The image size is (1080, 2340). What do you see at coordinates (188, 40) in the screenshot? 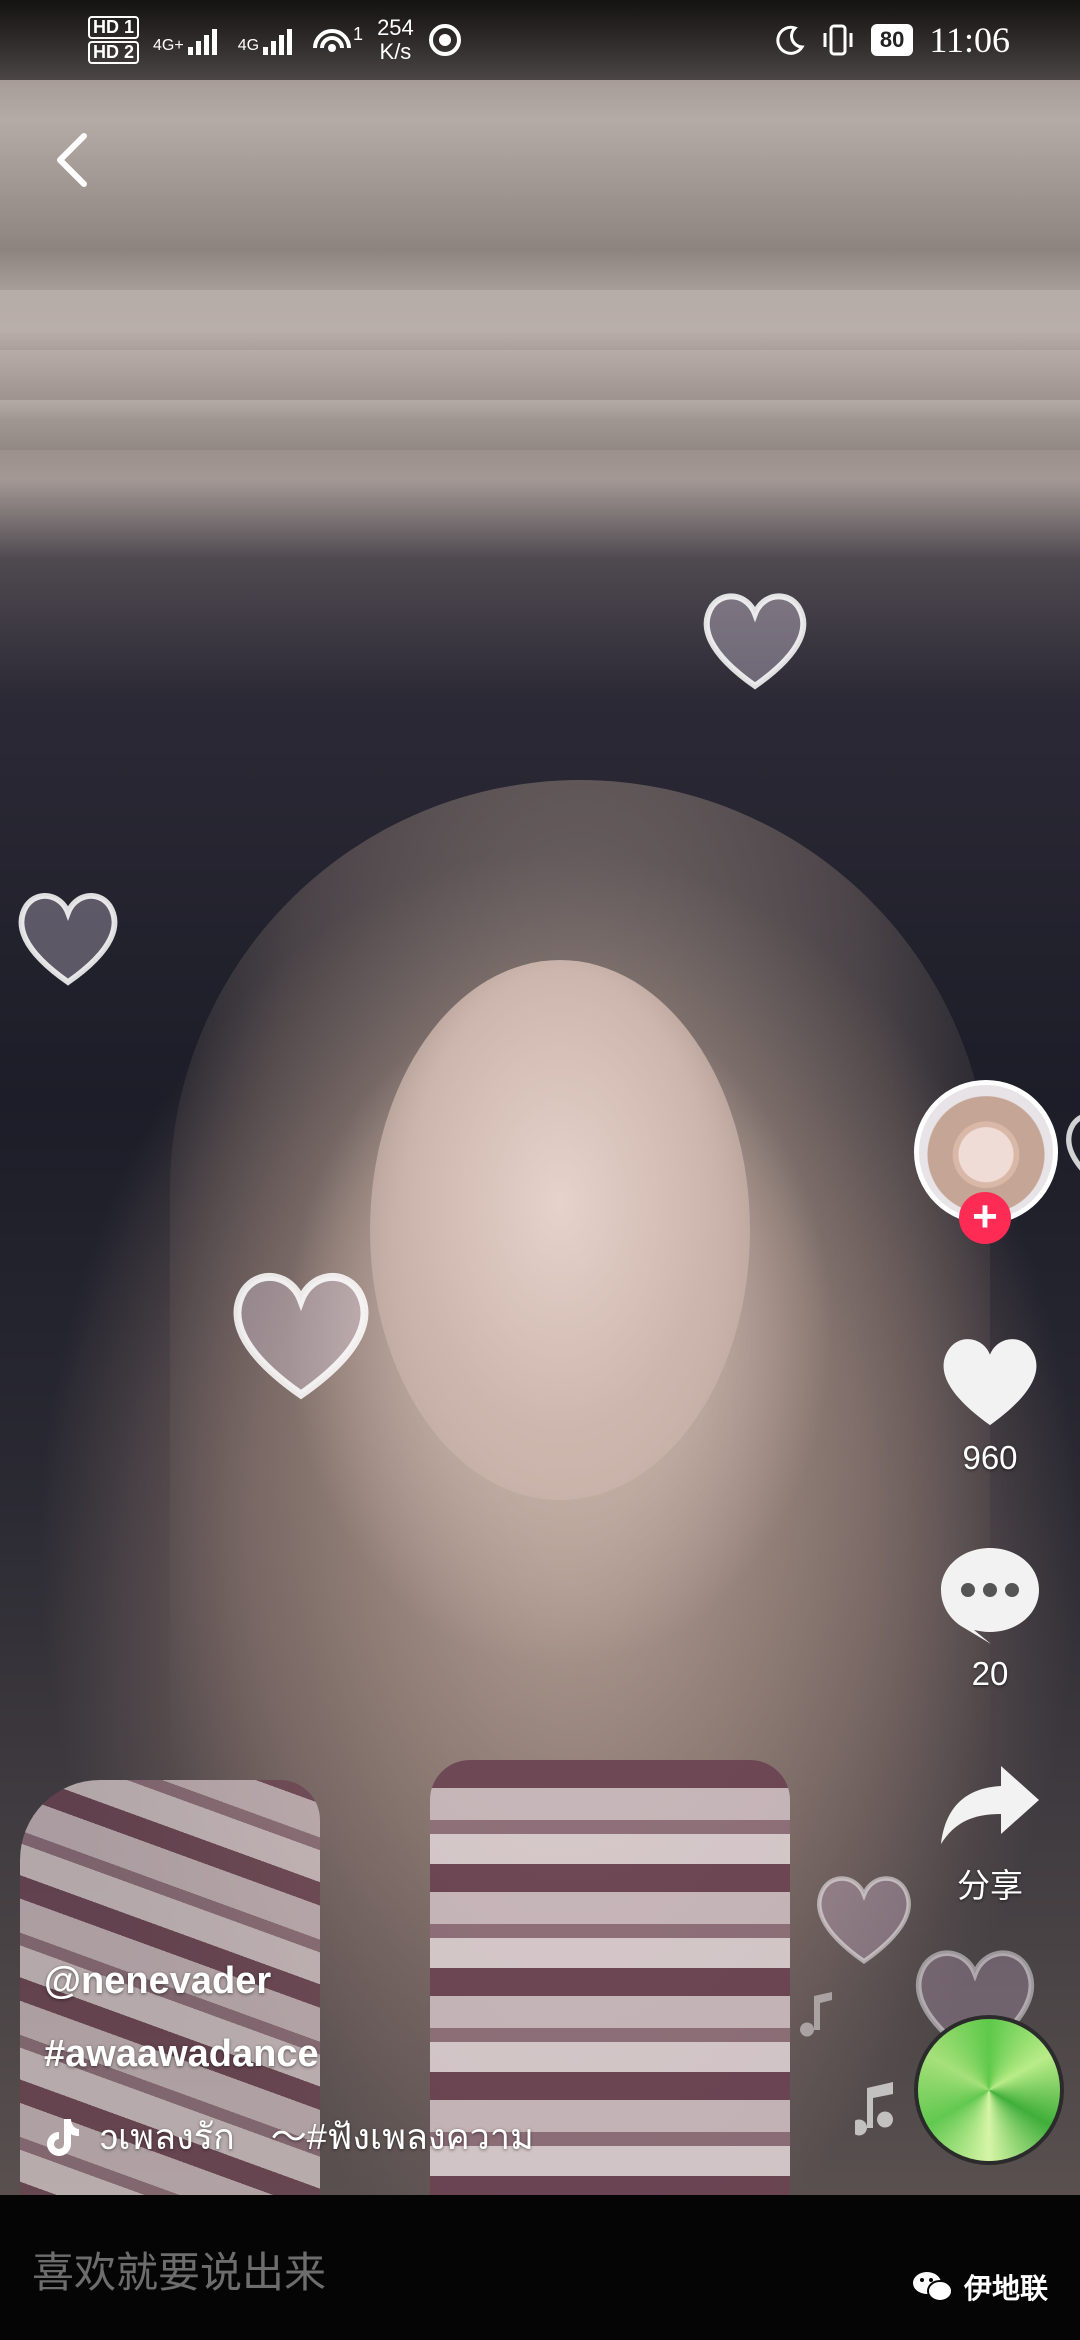
I see `signal-strength-icon: 4G+` at bounding box center [188, 40].